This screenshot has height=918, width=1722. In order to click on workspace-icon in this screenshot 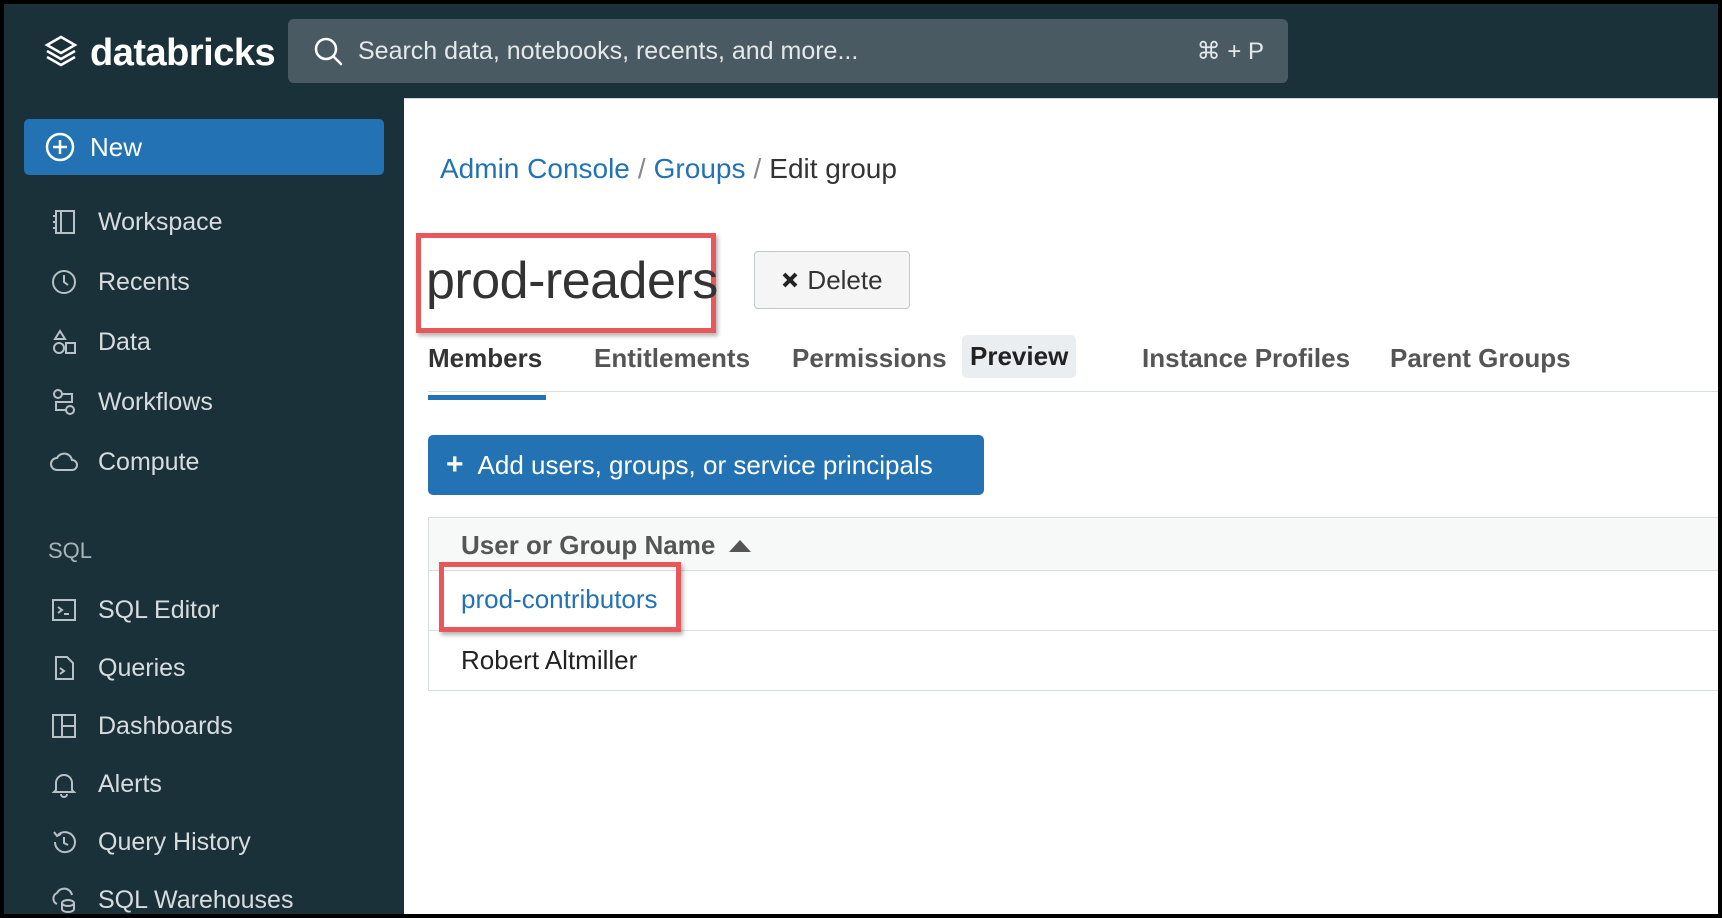, I will do `click(64, 222)`.